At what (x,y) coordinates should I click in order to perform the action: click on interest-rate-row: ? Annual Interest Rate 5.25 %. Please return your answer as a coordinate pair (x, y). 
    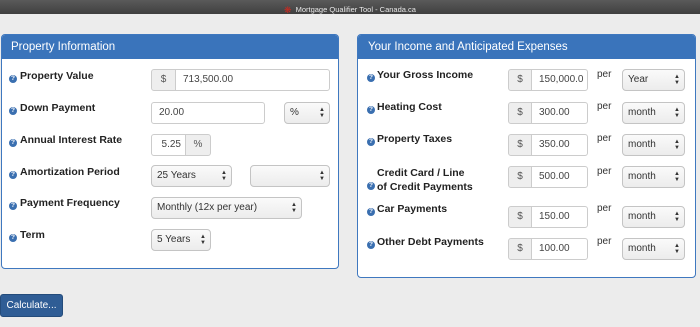
    Looking at the image, I should click on (170, 144).